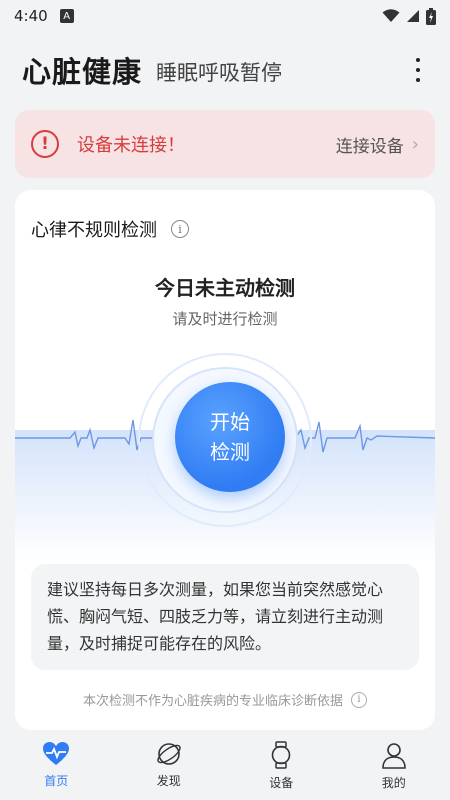 This screenshot has width=450, height=800. Describe the element at coordinates (415, 144) in the screenshot. I see `chevron-right-icon: ›` at that location.